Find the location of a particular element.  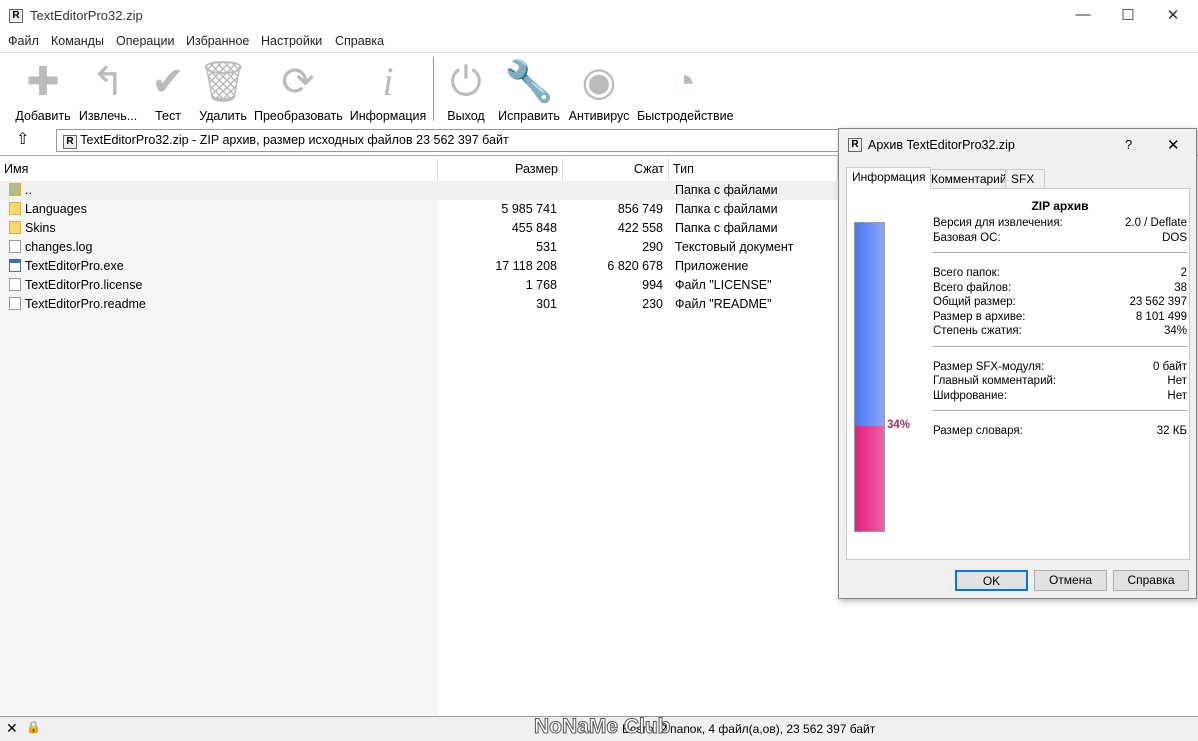

test-button: ✔ Тест is located at coordinates (168, 90).